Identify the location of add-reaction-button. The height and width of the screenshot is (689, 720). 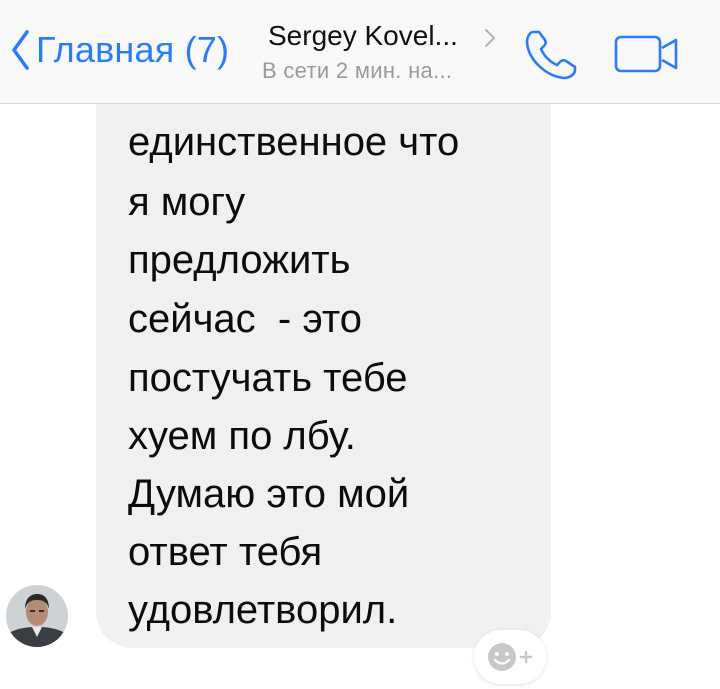
(510, 657).